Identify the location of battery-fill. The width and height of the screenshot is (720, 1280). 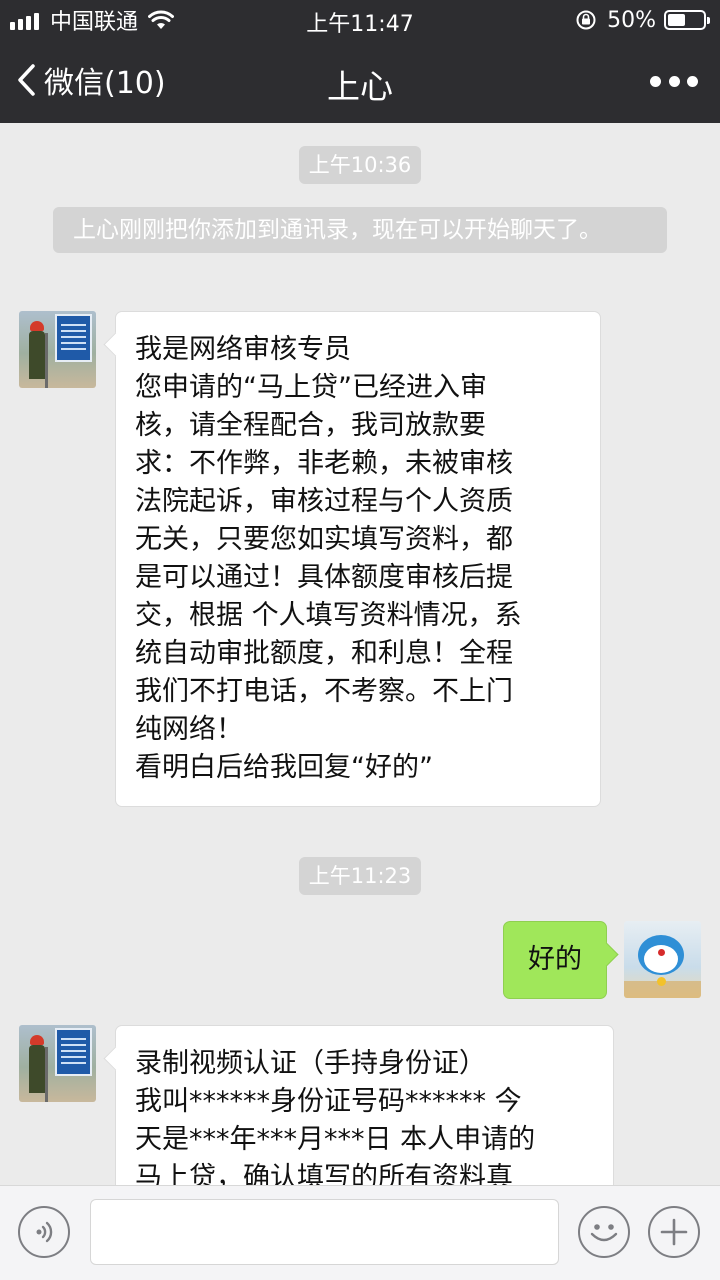
(676, 20).